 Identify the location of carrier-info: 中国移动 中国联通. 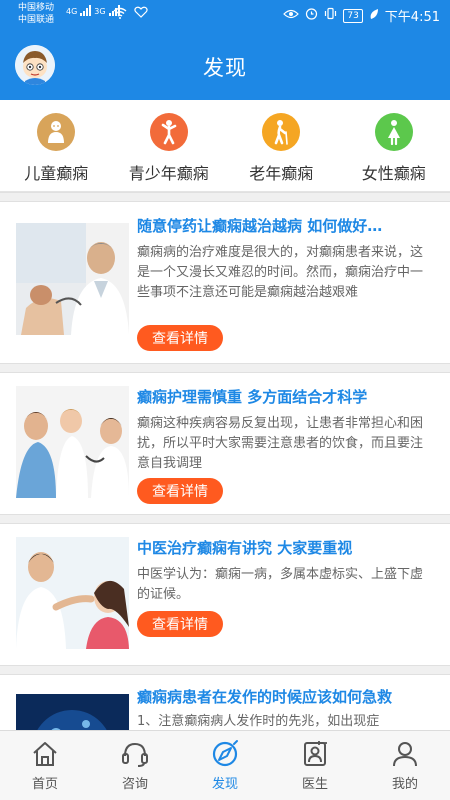
(36, 14).